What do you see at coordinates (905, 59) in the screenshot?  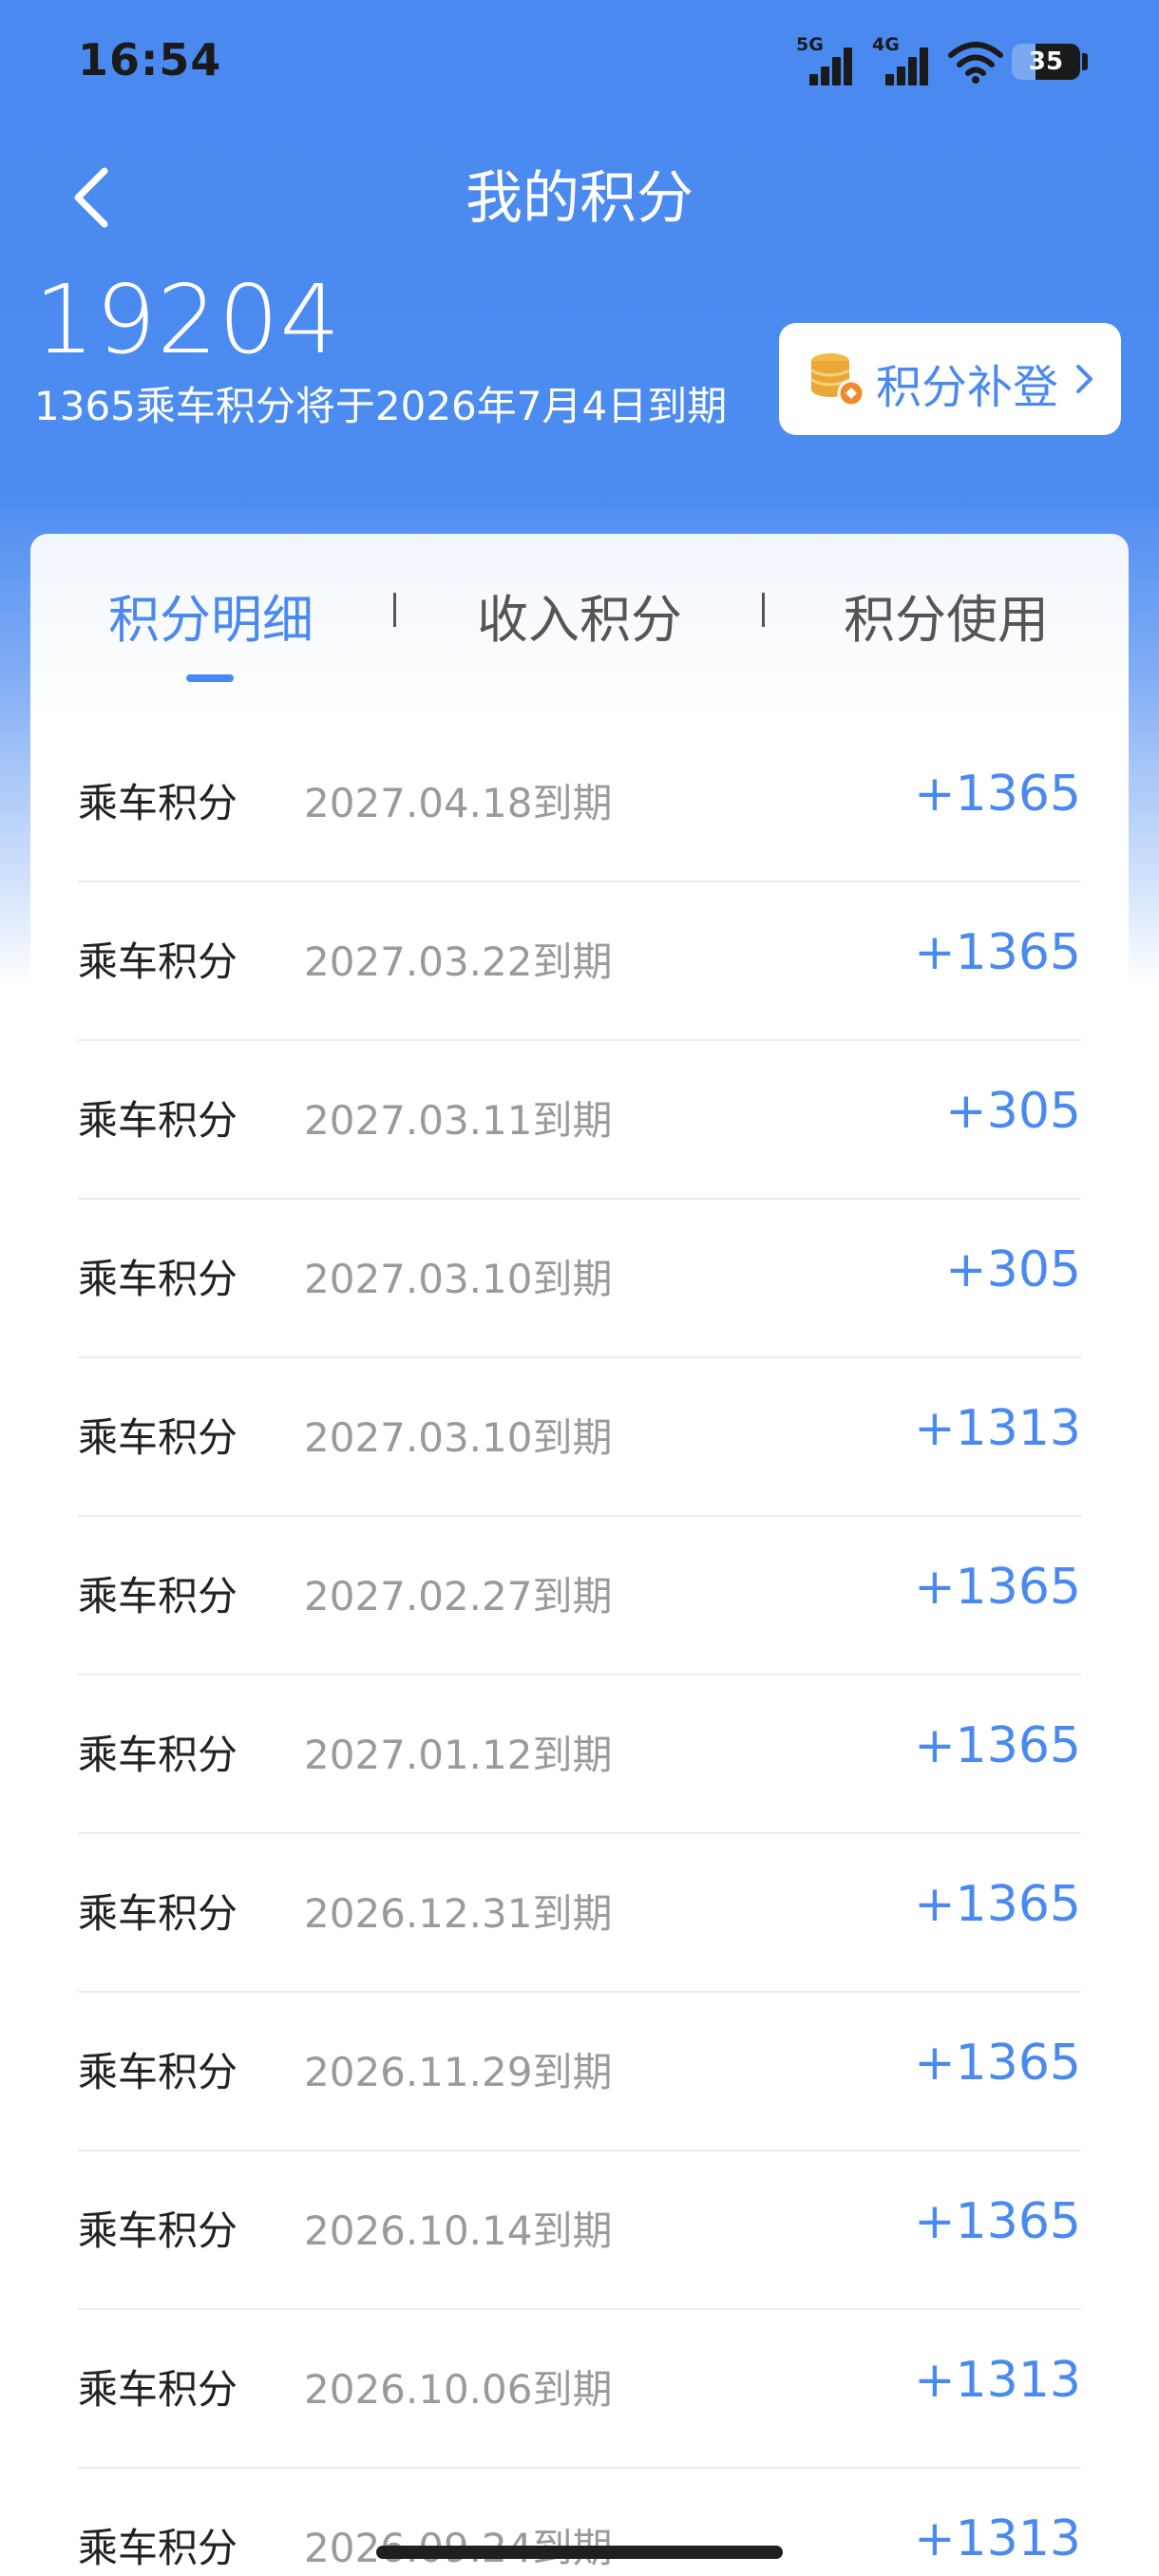 I see `signal-4g-icon: 4G` at bounding box center [905, 59].